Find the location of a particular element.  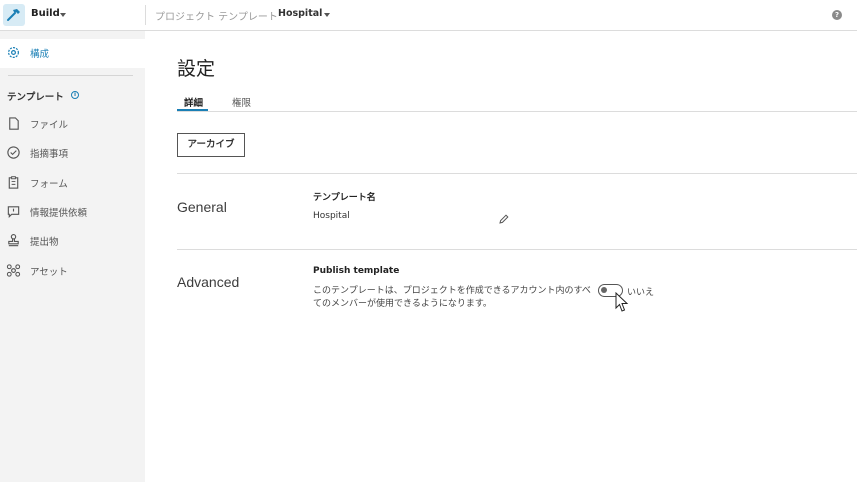

sidebar-item-label: フォーム is located at coordinates (49, 184).